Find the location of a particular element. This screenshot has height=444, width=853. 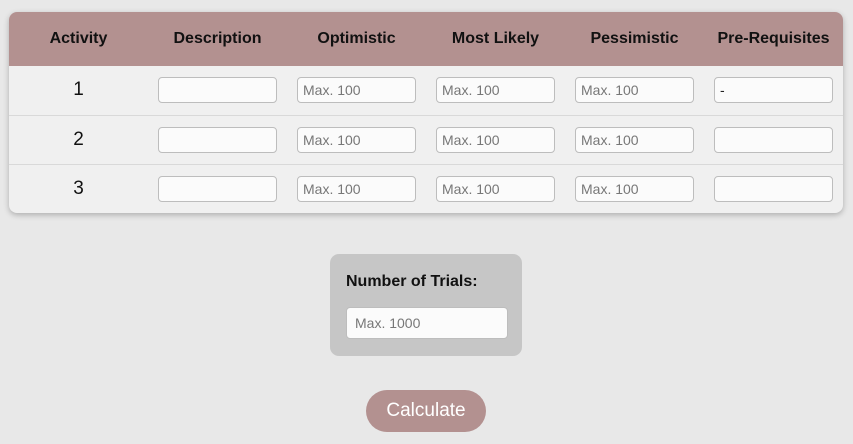

trials-label: Number of Trials: is located at coordinates (412, 281).